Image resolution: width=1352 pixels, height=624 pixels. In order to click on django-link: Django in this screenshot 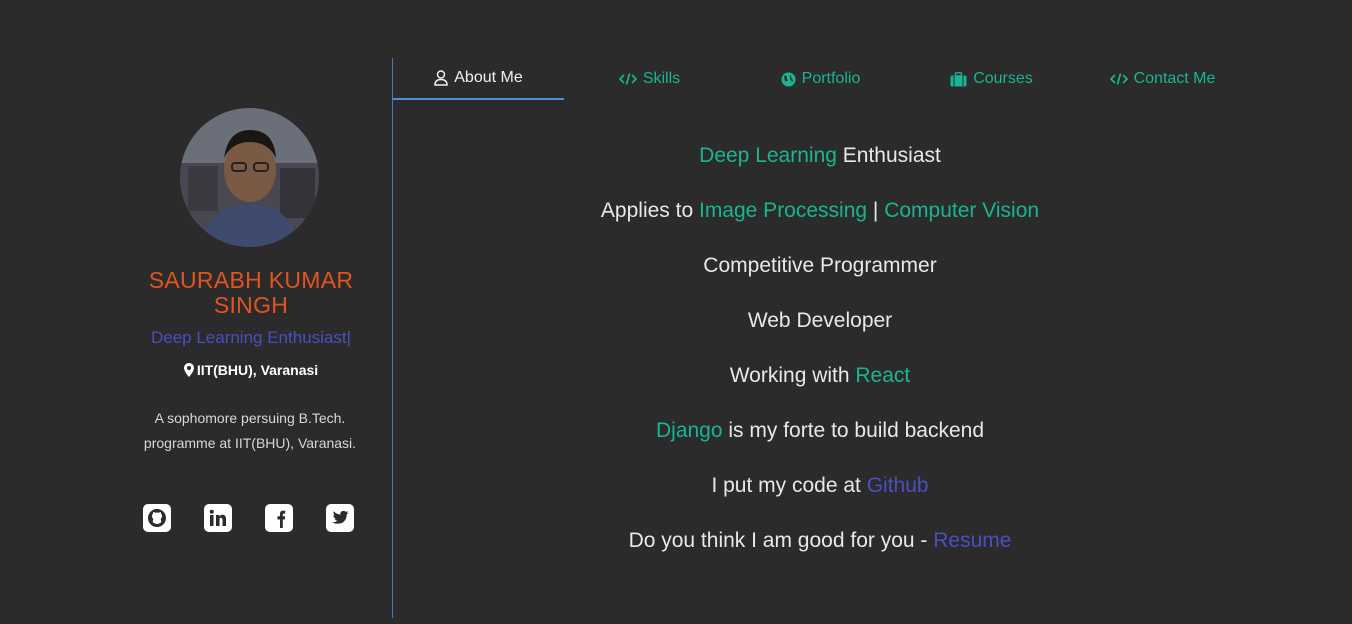, I will do `click(689, 430)`.